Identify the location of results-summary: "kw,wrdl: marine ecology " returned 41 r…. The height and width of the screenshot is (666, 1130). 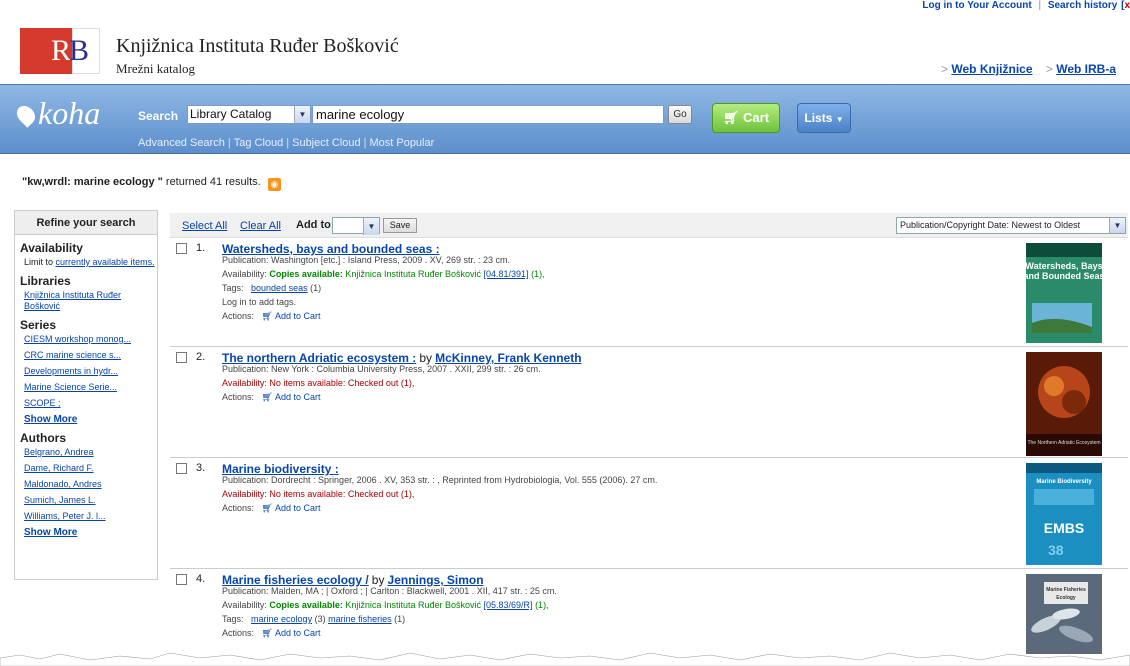
(151, 183).